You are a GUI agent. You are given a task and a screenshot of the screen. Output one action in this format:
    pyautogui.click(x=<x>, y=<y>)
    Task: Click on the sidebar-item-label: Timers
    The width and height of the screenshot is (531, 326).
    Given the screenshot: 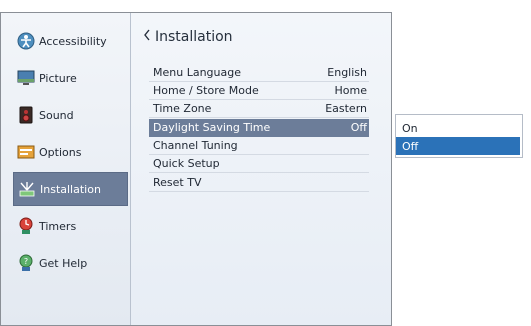 What is the action you would take?
    pyautogui.click(x=58, y=226)
    